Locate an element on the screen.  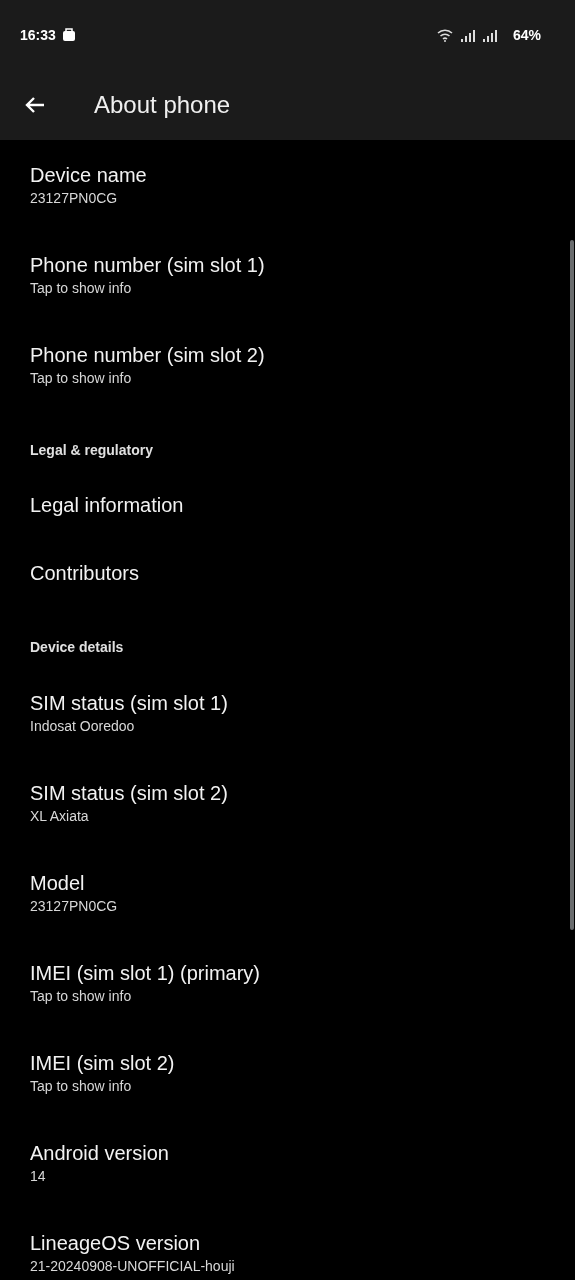
status-time: 16:33 is located at coordinates (38, 35).